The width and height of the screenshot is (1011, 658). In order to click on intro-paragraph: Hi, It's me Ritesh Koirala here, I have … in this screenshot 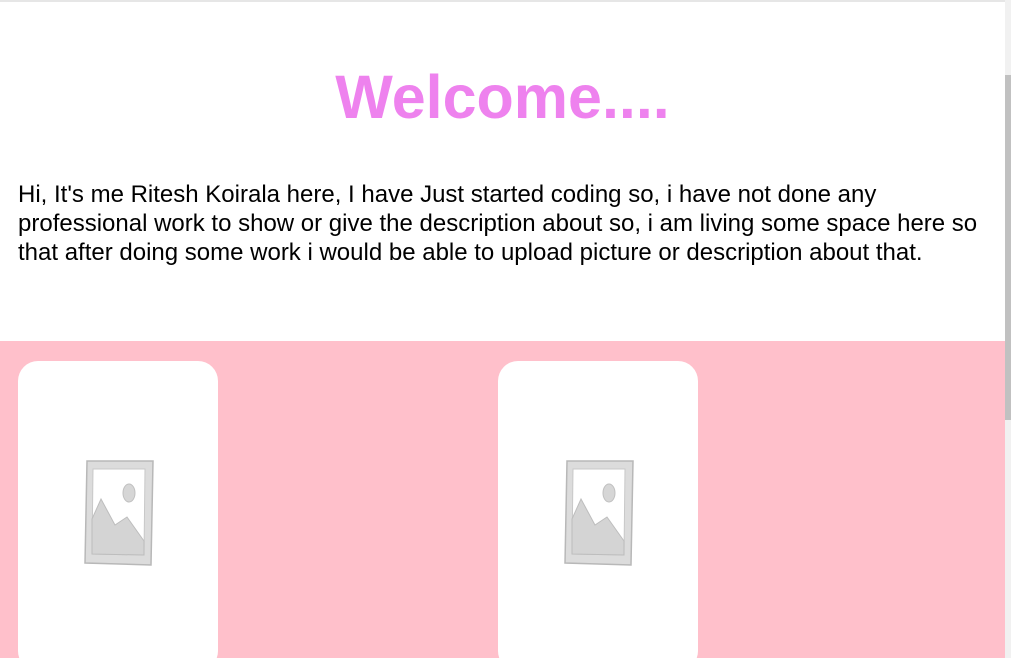, I will do `click(498, 223)`.